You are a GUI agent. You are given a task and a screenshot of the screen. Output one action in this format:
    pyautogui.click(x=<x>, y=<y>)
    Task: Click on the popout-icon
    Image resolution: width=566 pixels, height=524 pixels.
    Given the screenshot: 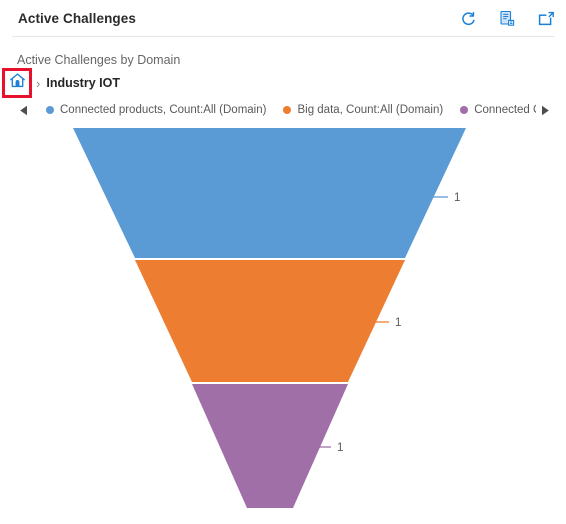 What is the action you would take?
    pyautogui.click(x=546, y=19)
    